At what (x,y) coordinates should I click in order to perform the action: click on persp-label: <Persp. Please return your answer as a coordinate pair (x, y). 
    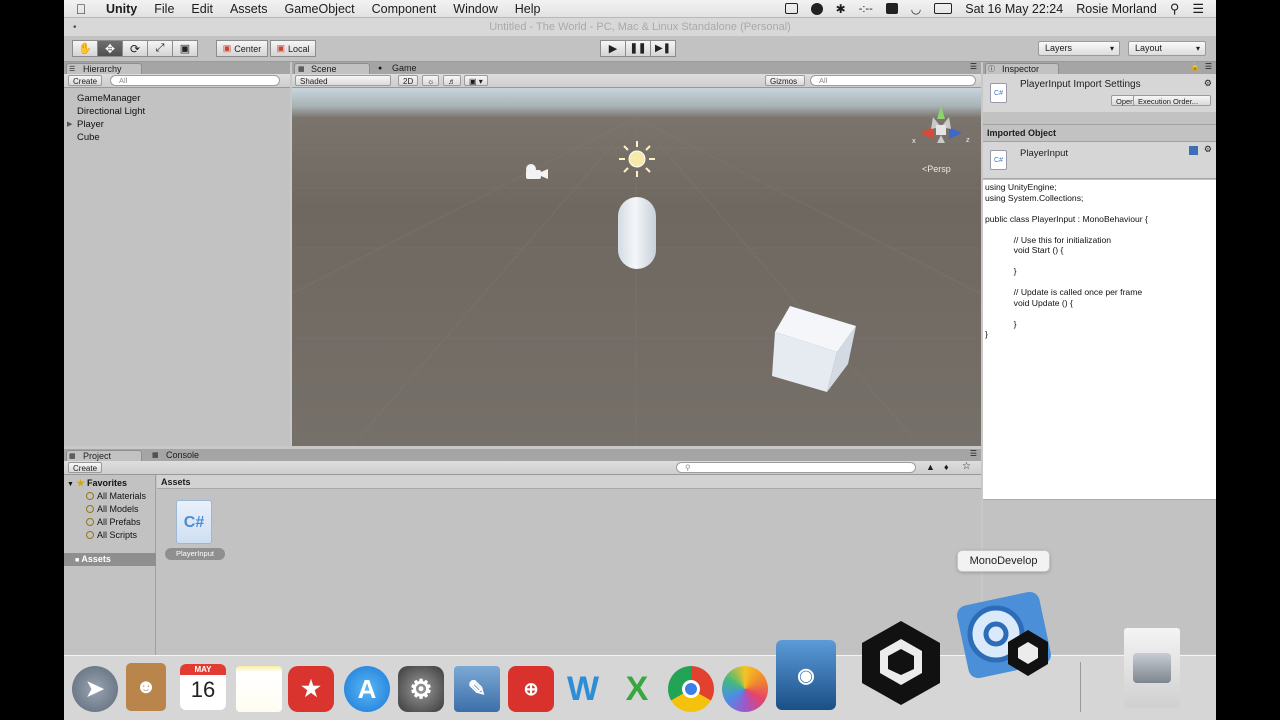
    Looking at the image, I should click on (936, 169).